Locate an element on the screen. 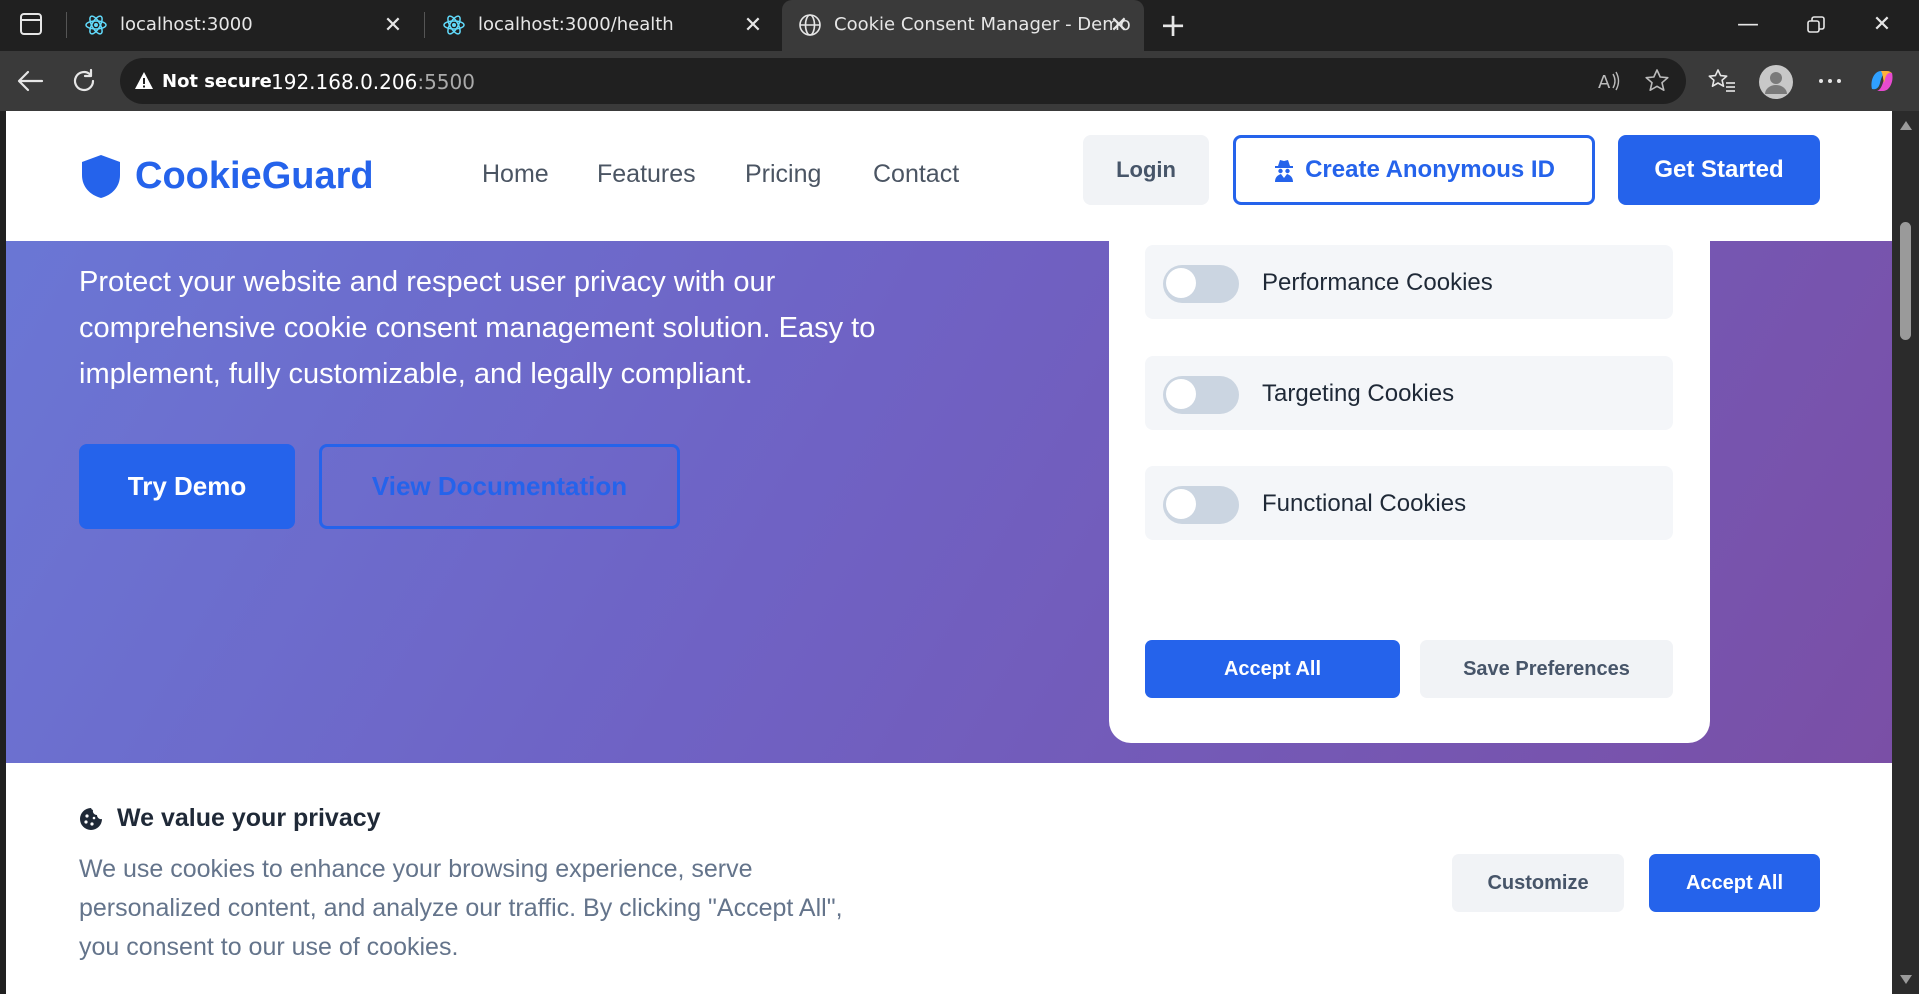  create-anonymous-id-button: Create Anonymous ID is located at coordinates (1414, 170).